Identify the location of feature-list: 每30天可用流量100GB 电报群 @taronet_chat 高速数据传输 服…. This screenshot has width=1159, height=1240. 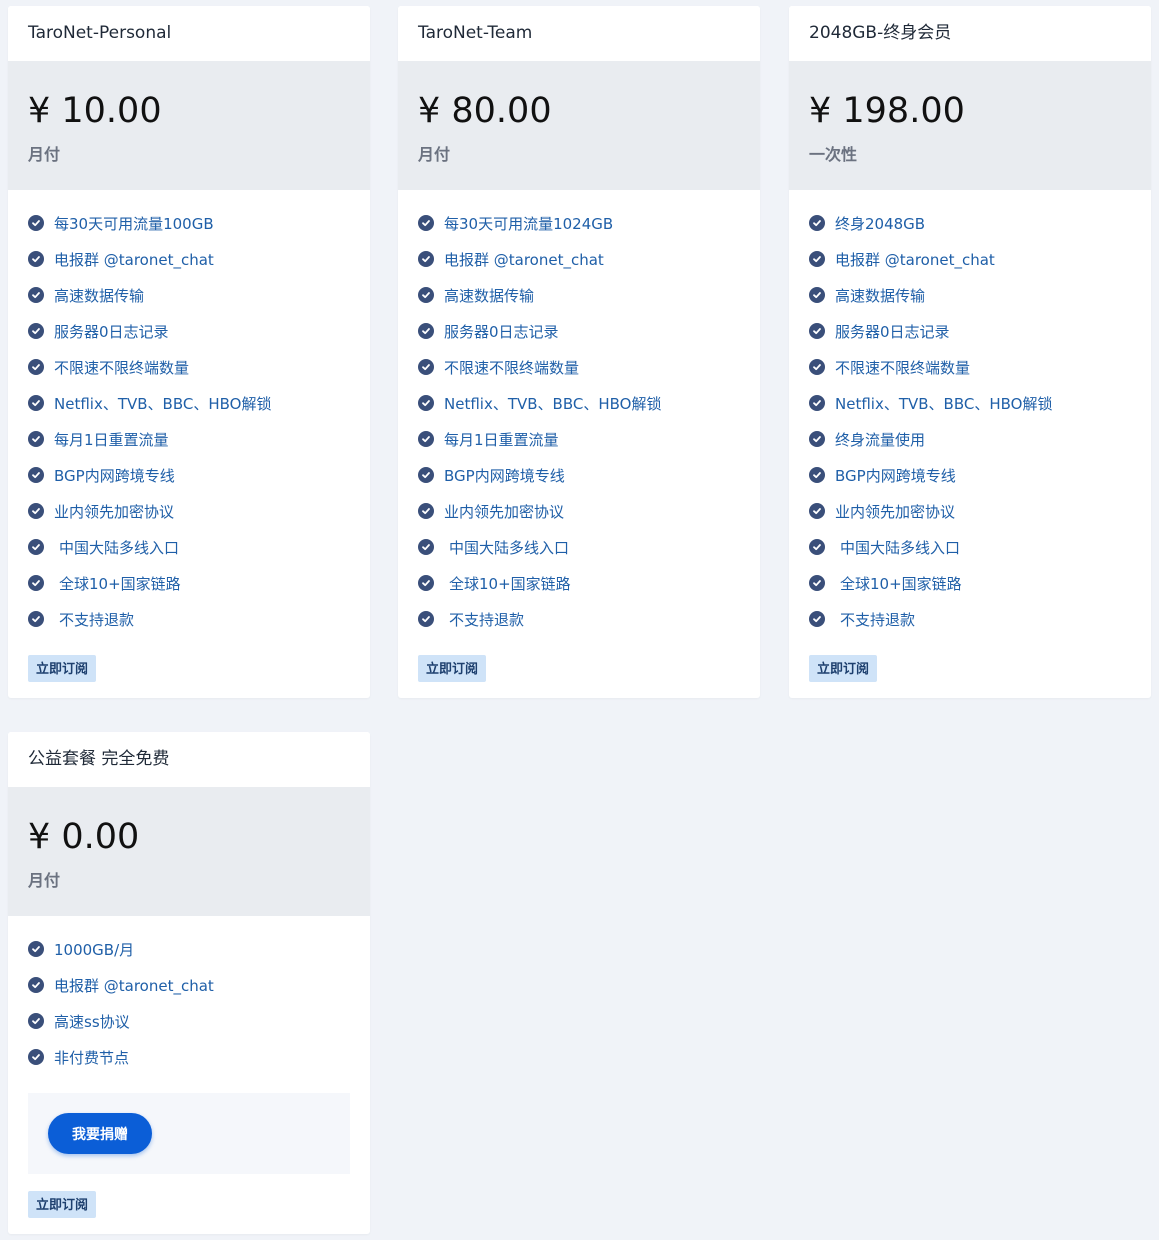
(189, 413).